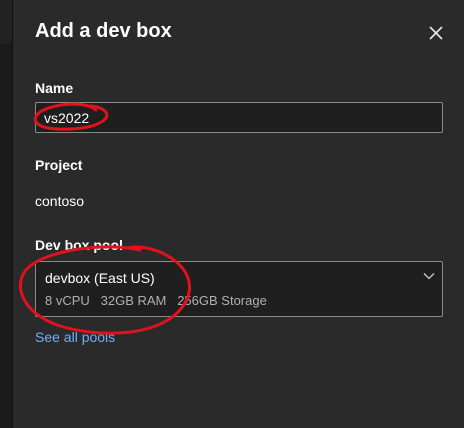 The width and height of the screenshot is (464, 428). I want to click on project-value: contoso, so click(60, 201).